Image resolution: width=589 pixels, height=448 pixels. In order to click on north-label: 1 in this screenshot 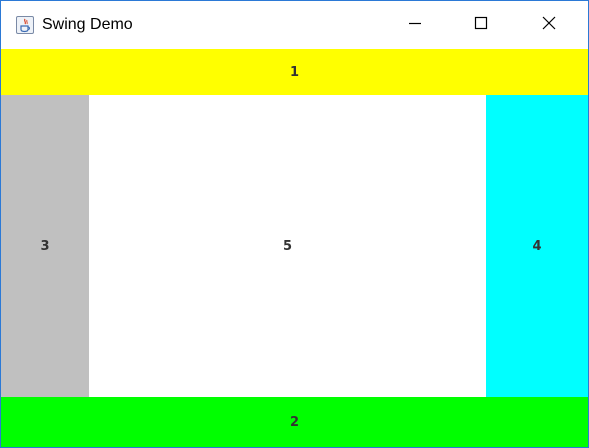, I will do `click(294, 72)`.